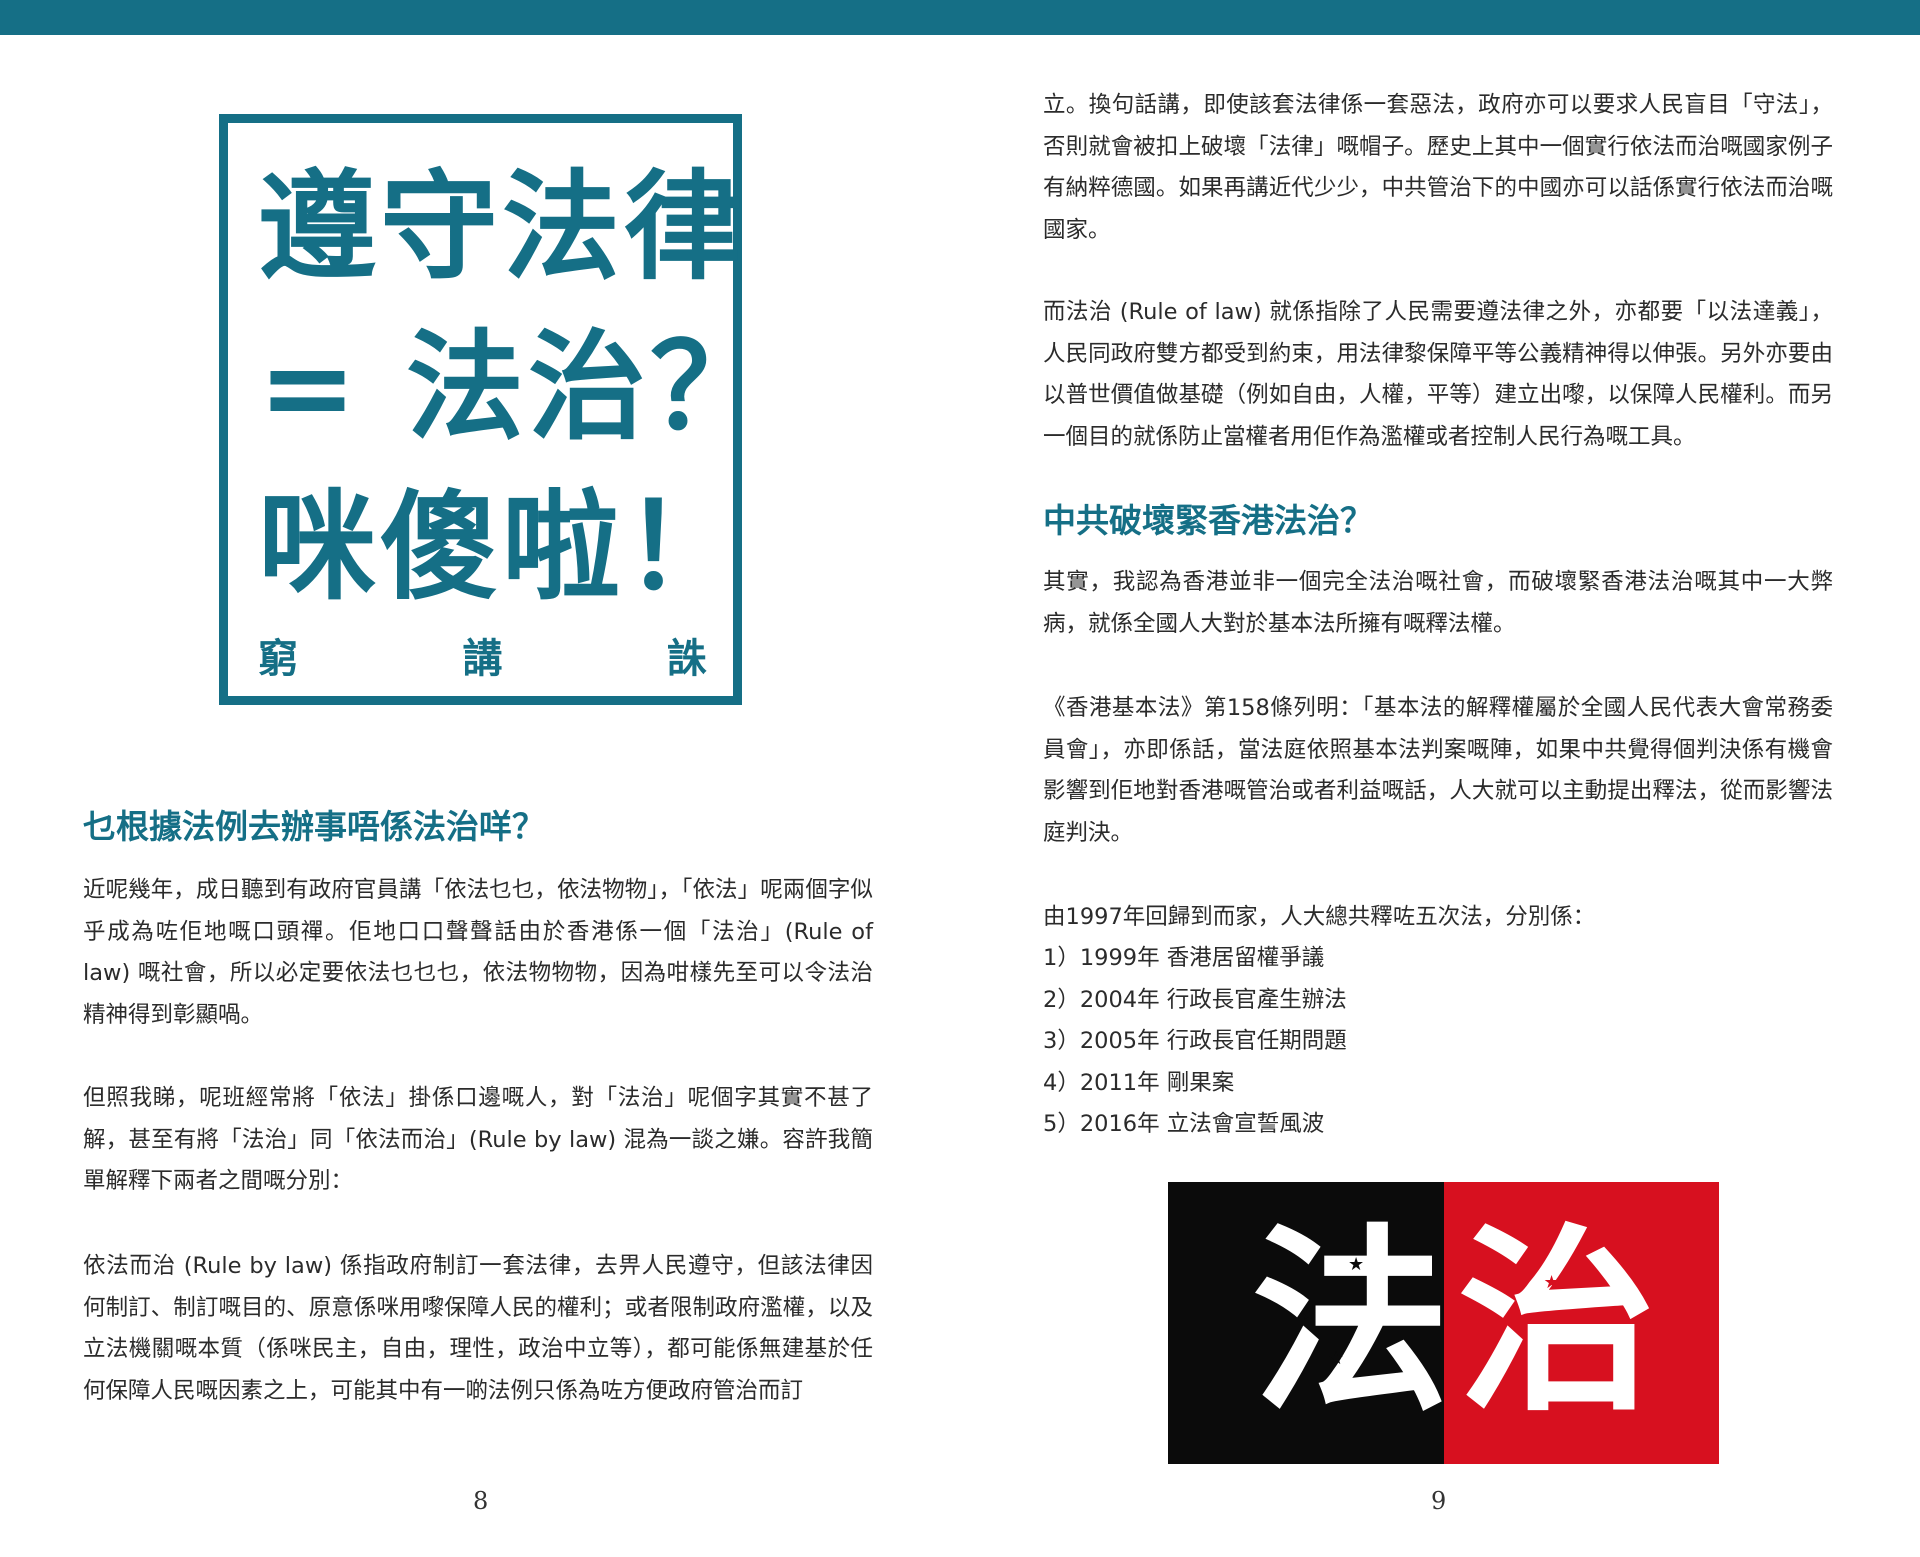 The image size is (1920, 1557). What do you see at coordinates (314, 826) in the screenshot?
I see `left-section-heading: 乜根據法例去辦事唔係法治咩？` at bounding box center [314, 826].